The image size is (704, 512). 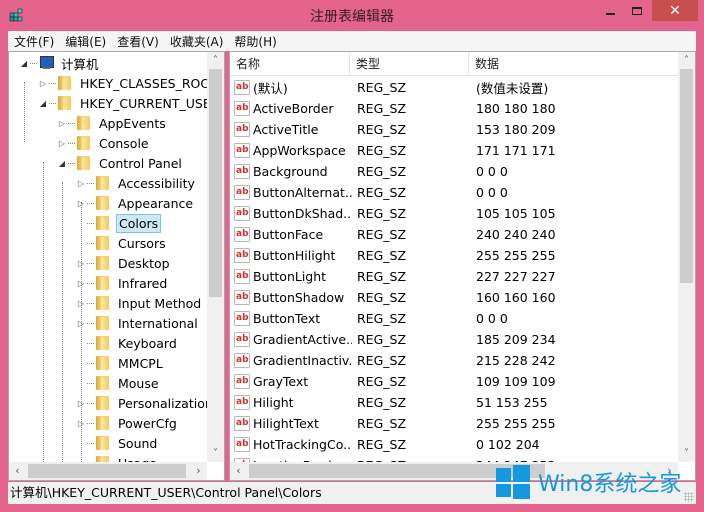 I want to click on tree-horizontal-scrollbar: ‹ ›, so click(x=108, y=471).